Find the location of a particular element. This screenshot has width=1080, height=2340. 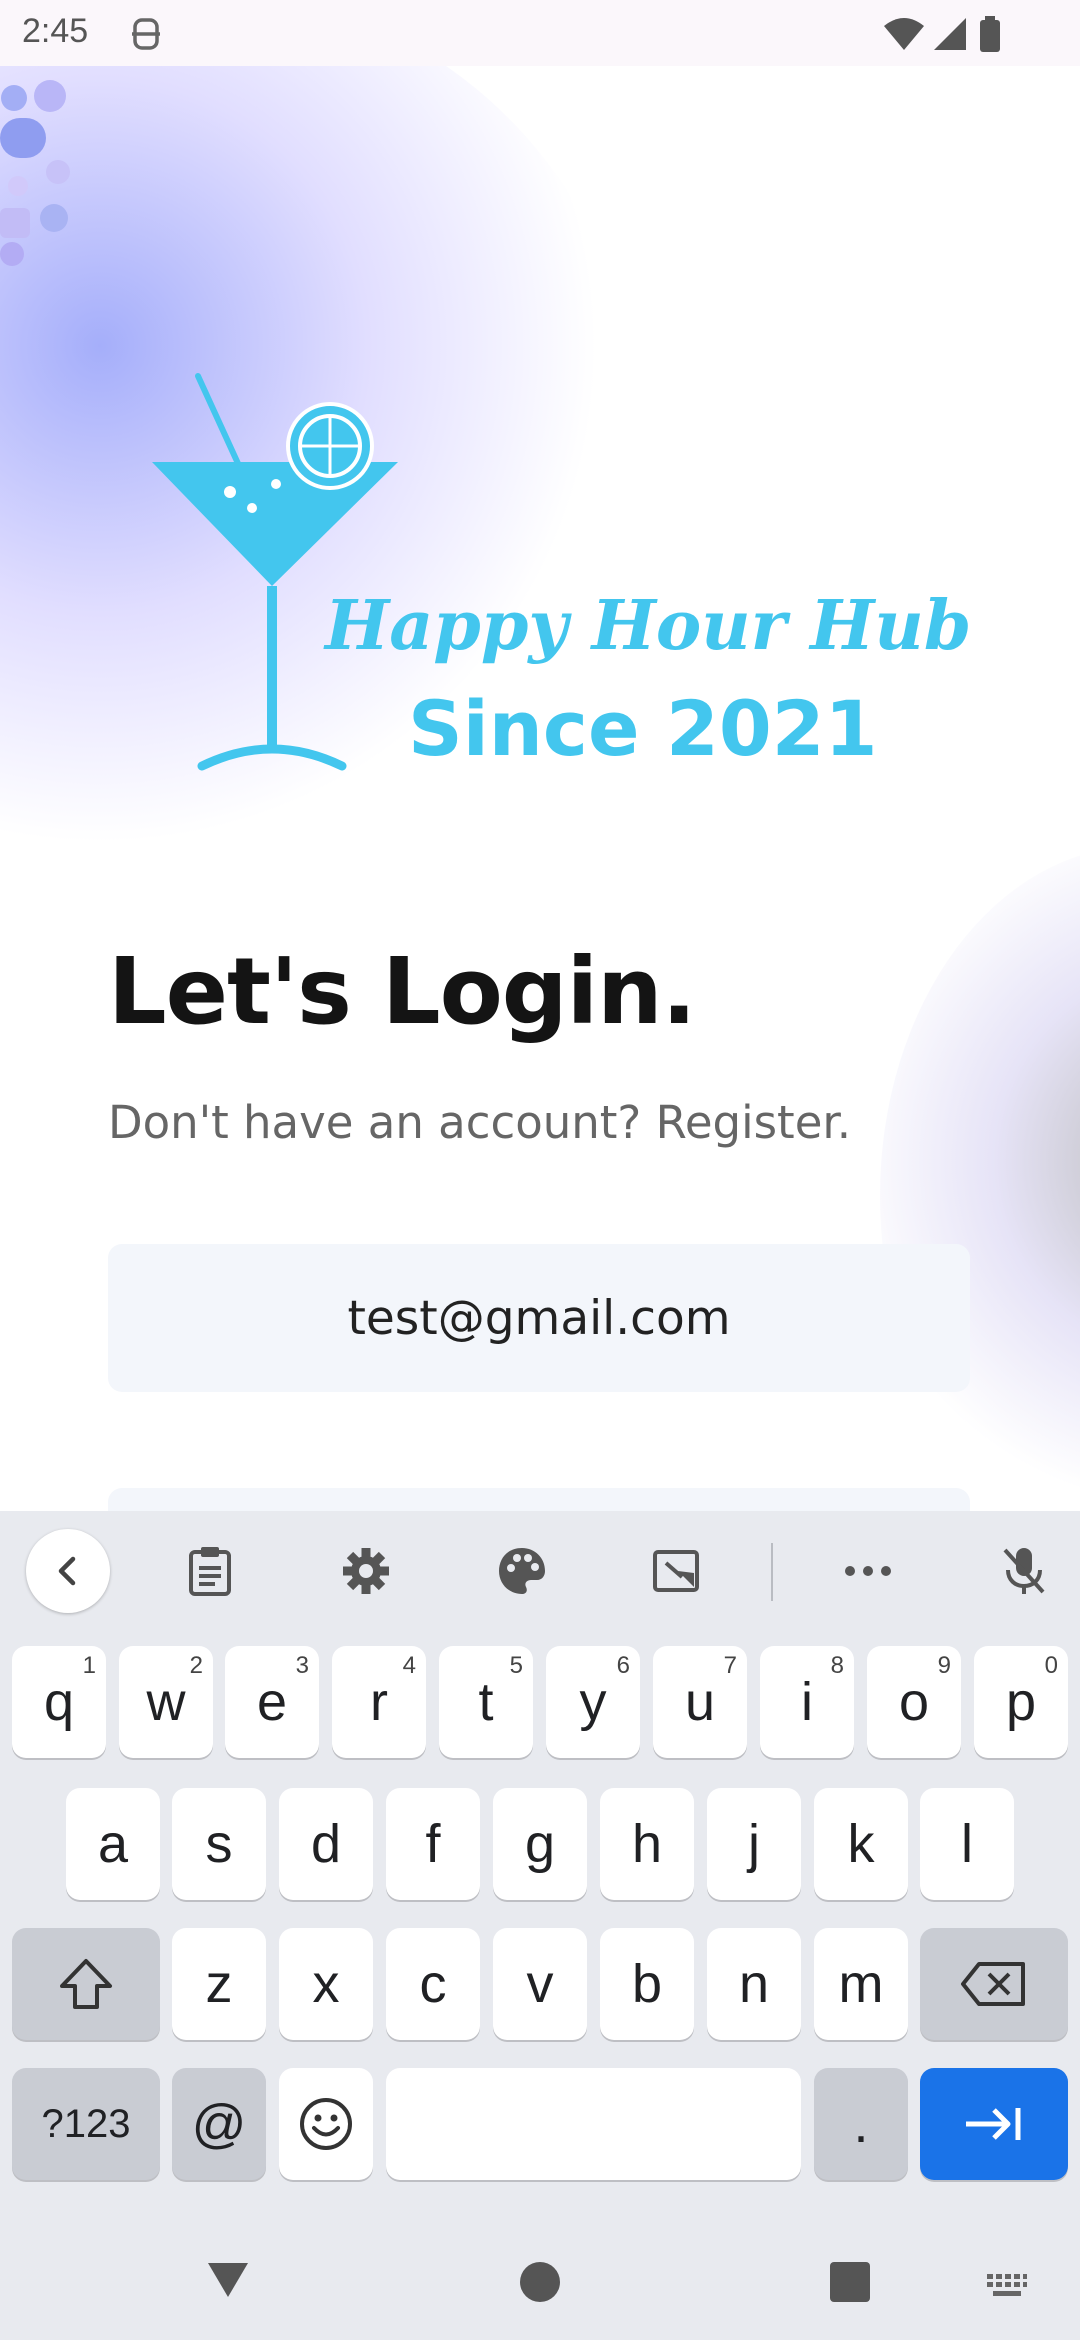

key-m: m is located at coordinates (861, 1984).